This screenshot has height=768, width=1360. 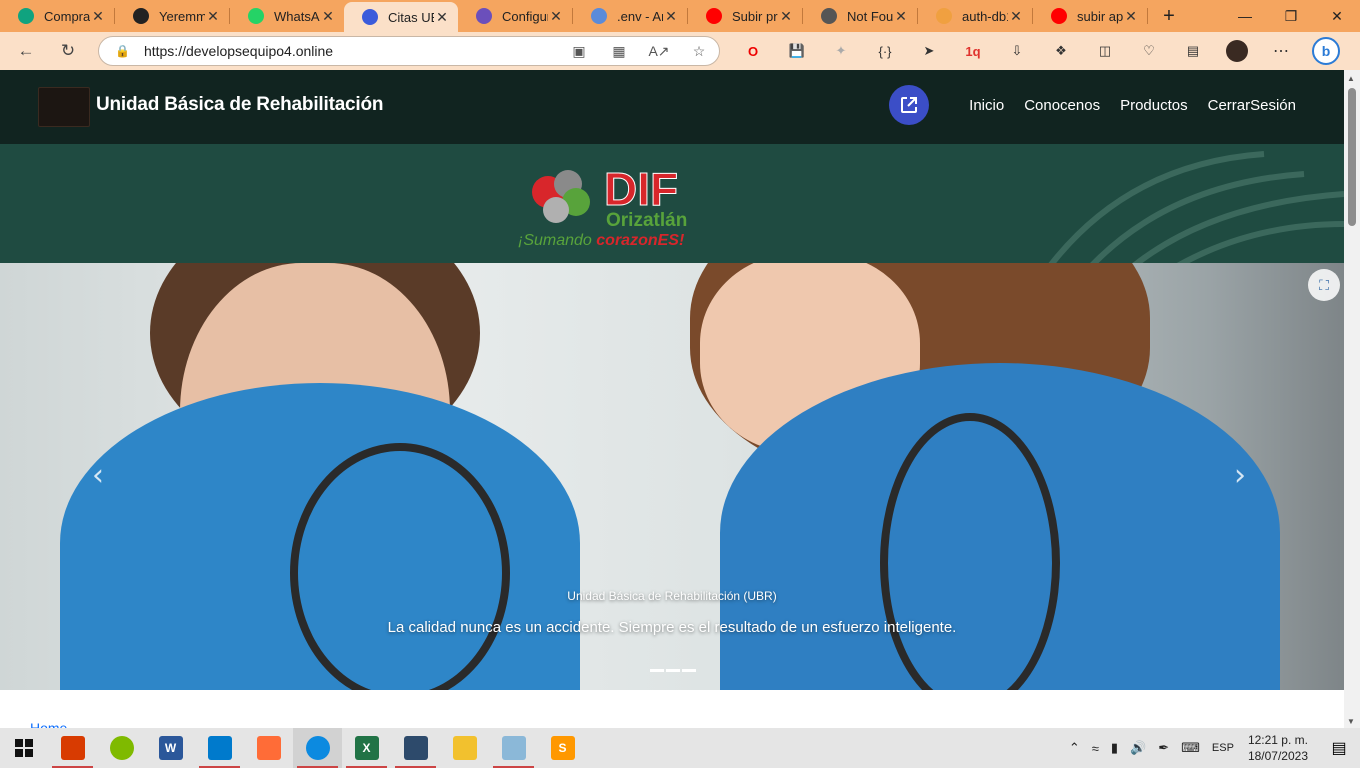 What do you see at coordinates (172, 16) in the screenshot?
I see `browser-tab: Yeremmi ✕` at bounding box center [172, 16].